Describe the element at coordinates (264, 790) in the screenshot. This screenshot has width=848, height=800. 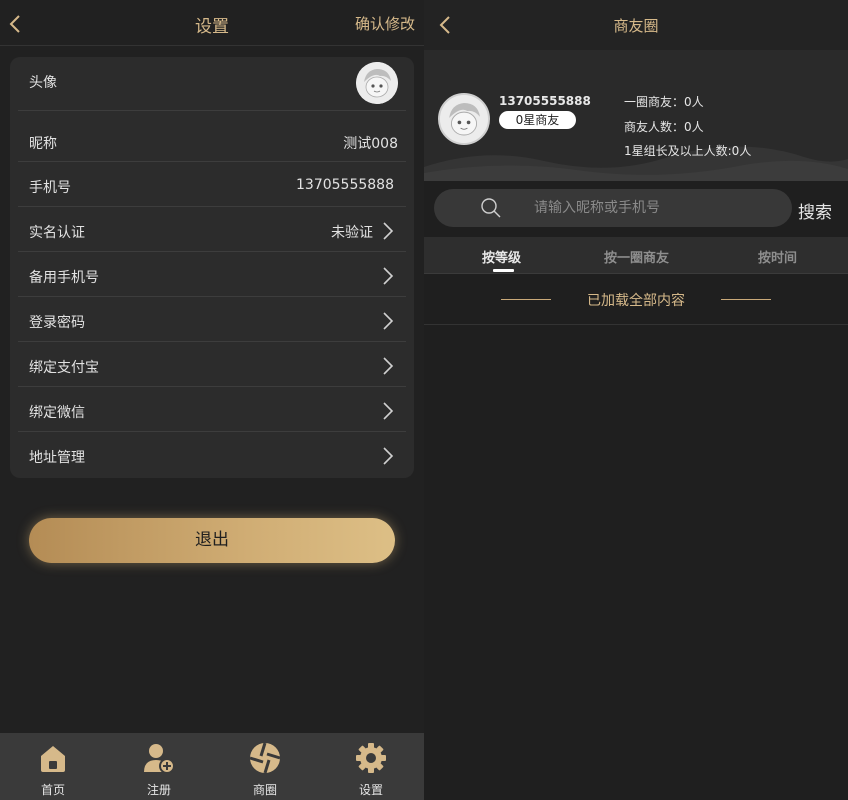
I see `tab-label: 商圈` at that location.